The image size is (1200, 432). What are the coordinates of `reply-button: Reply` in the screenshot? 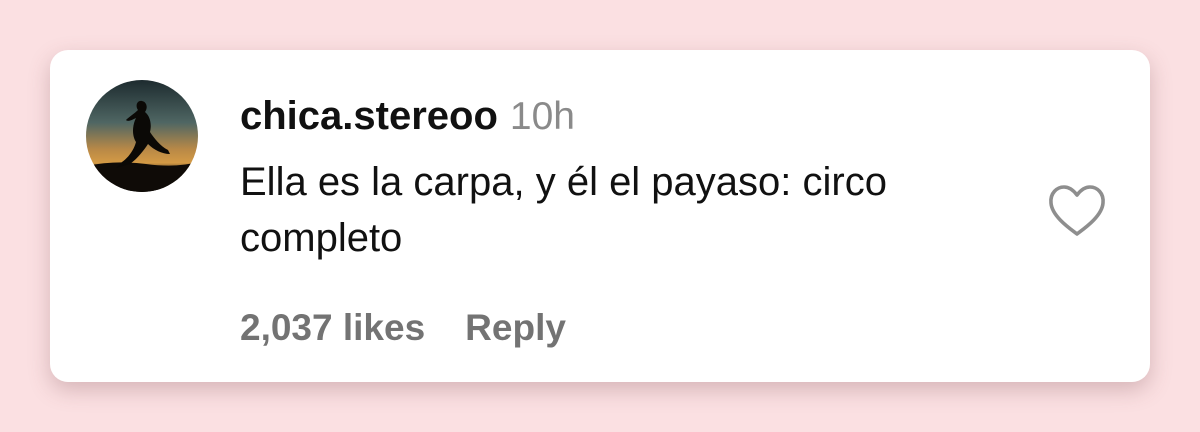 It's located at (515, 327).